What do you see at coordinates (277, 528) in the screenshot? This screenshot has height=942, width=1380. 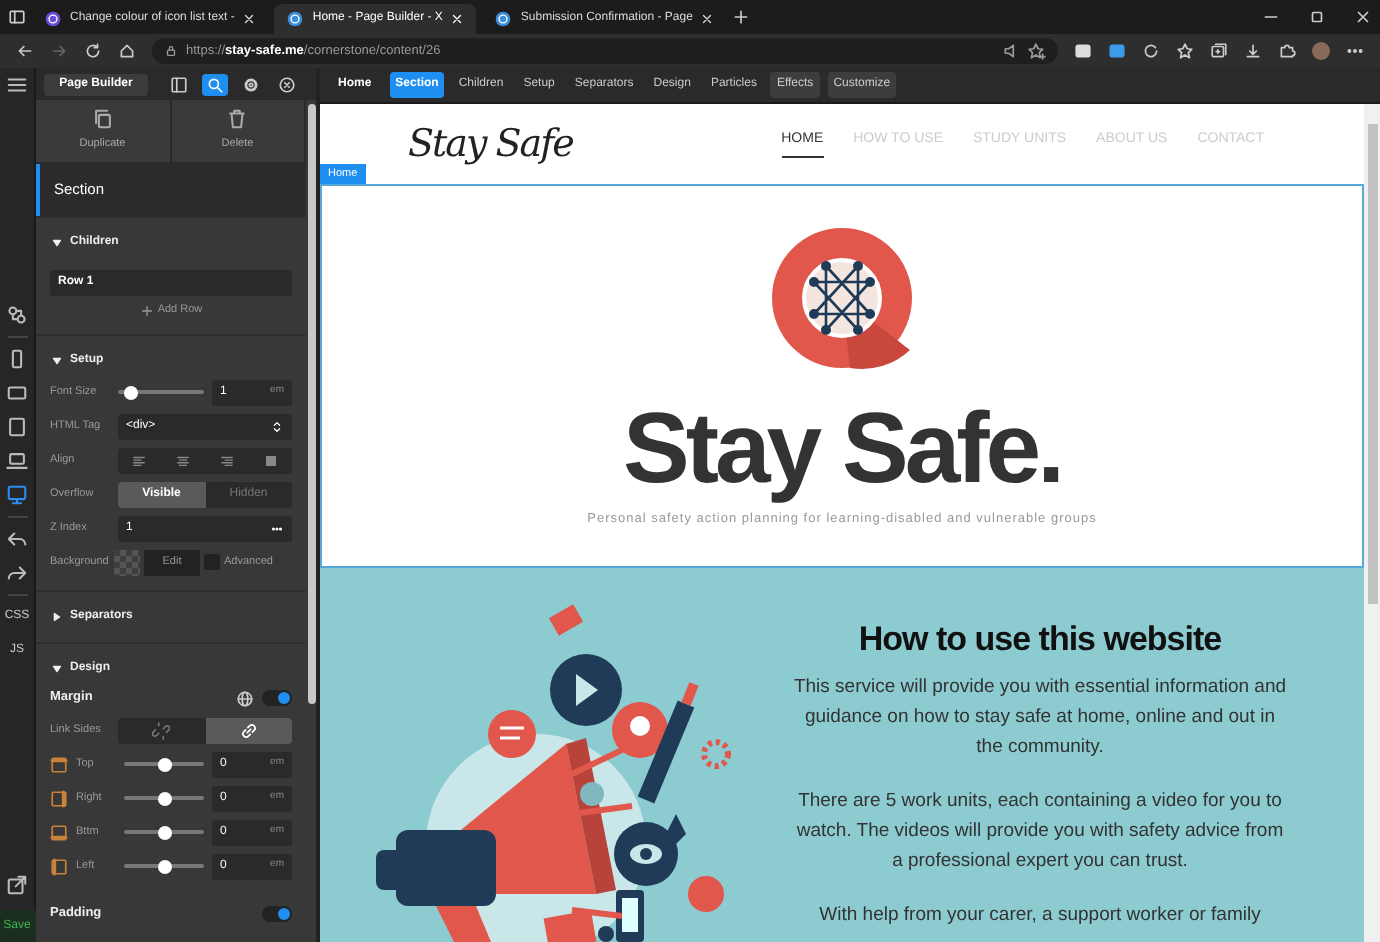 I see `ellipsis-icon` at bounding box center [277, 528].